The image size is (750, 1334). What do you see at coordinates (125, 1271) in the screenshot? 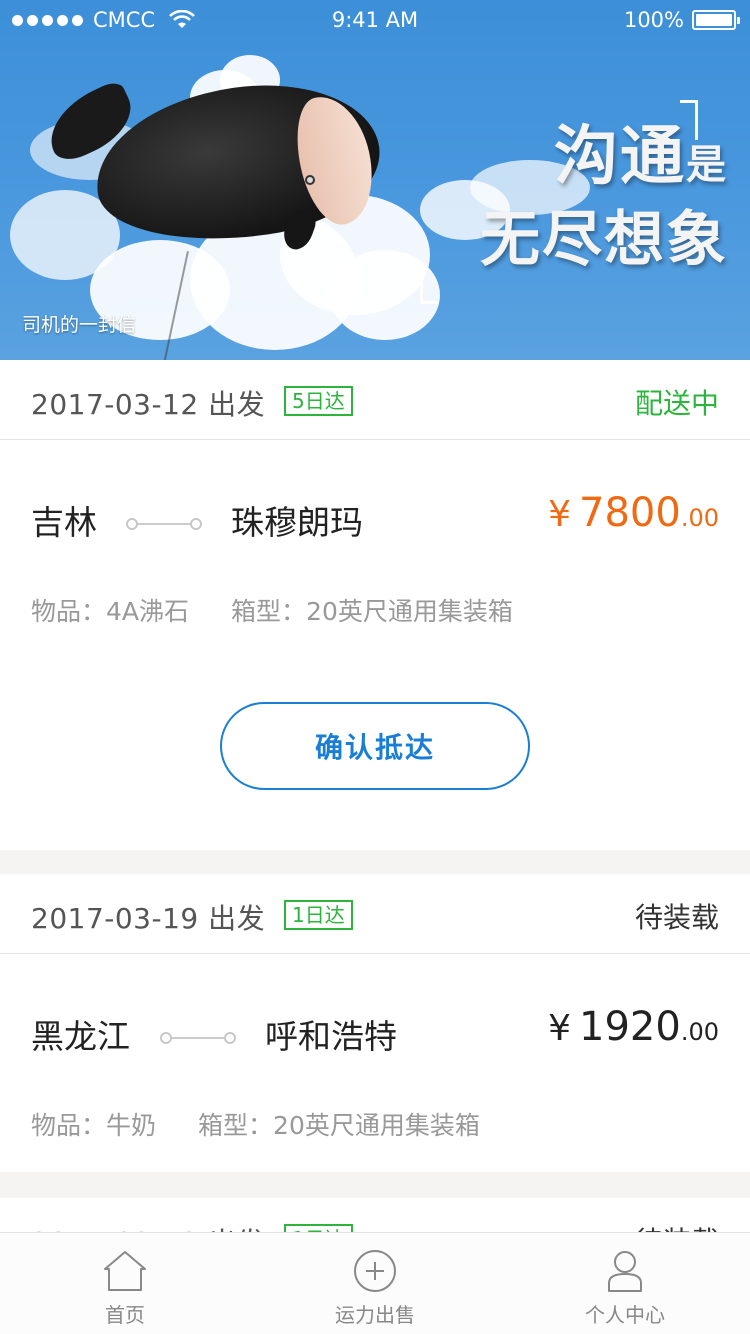
I see `home-icon` at bounding box center [125, 1271].